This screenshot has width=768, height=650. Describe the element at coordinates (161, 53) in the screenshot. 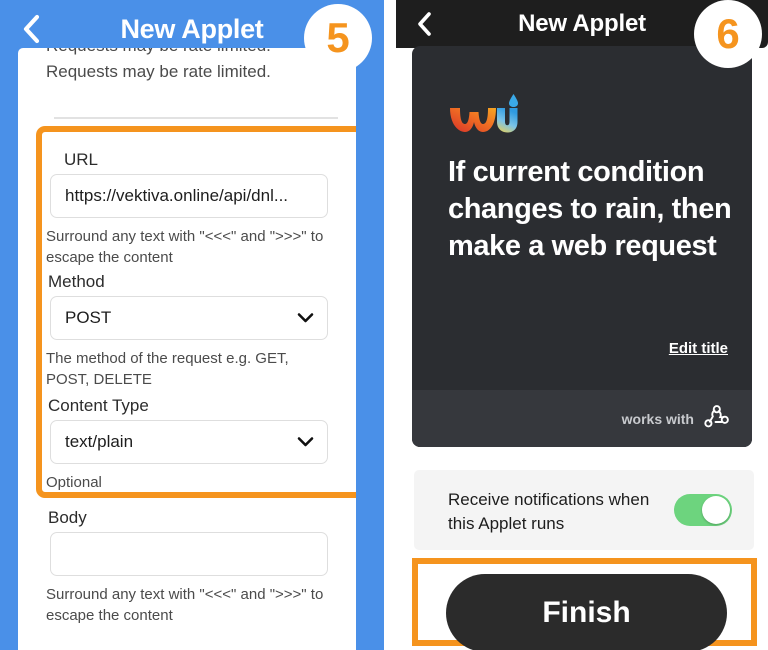

I see `clipped-scroll-text: Requests may be rate limited.` at that location.